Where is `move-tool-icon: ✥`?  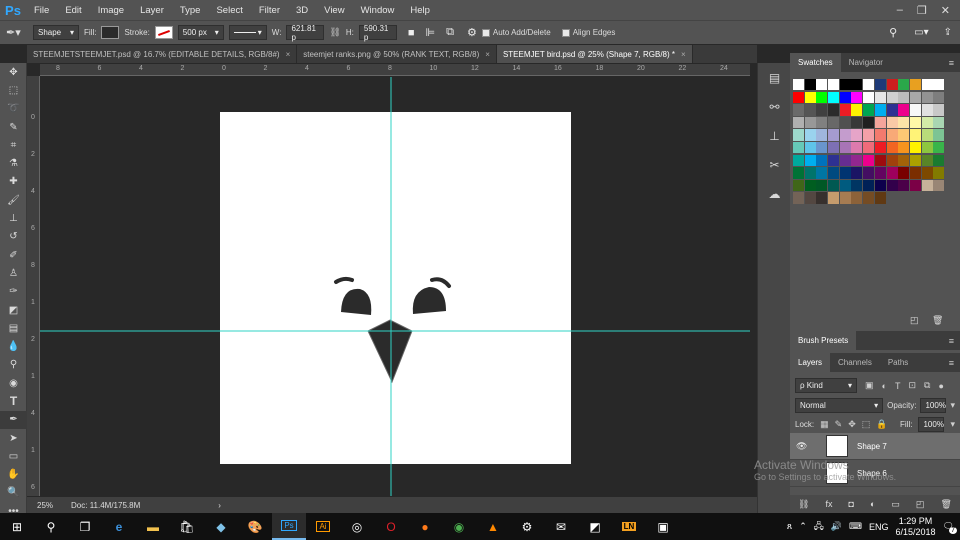
move-tool-icon: ✥ is located at coordinates (13, 72).